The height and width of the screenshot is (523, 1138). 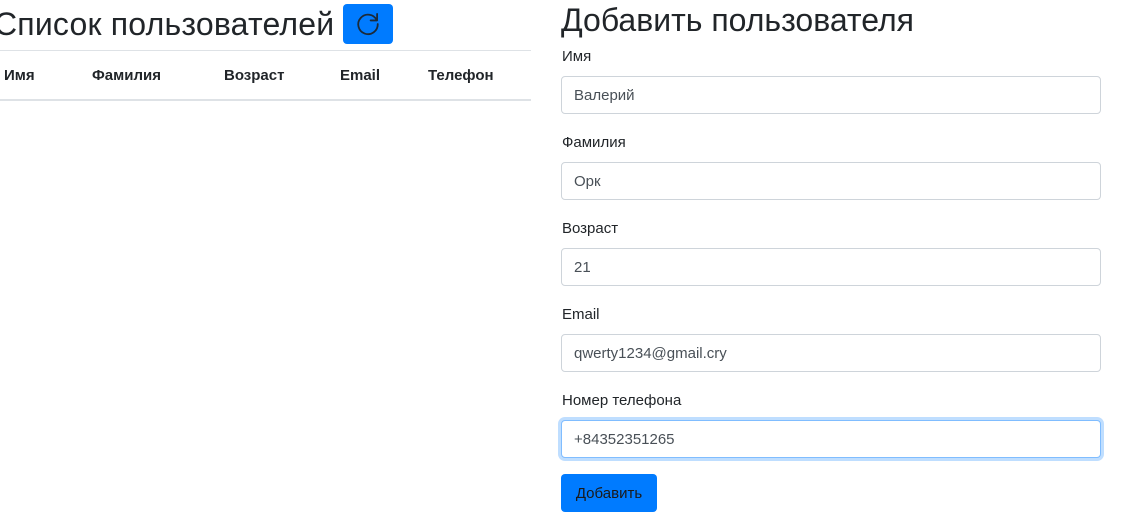 I want to click on users-table: Имя Фамилия Возраст Email Телефон, so click(x=265, y=75).